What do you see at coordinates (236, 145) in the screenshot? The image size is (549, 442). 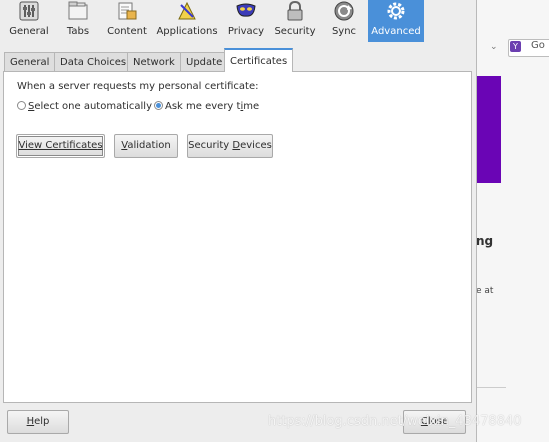 I see `security-devices-accel: D` at bounding box center [236, 145].